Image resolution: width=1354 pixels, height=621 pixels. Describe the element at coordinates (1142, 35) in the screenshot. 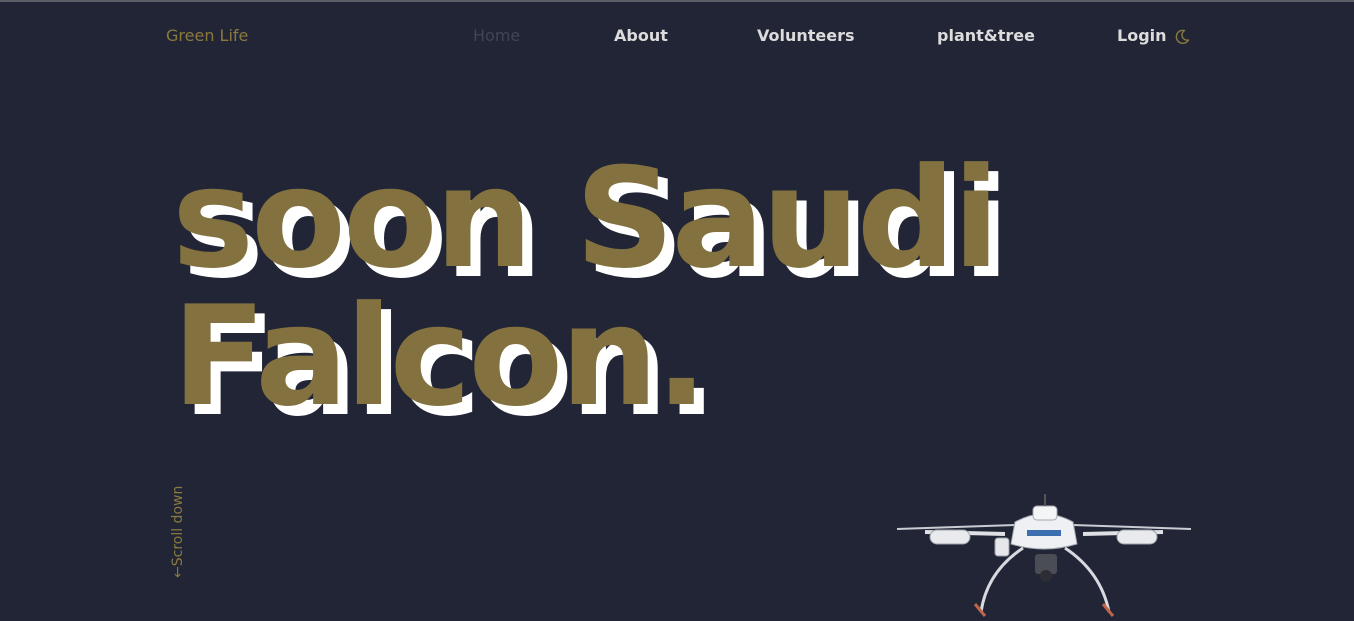

I see `nav-login: Login` at that location.